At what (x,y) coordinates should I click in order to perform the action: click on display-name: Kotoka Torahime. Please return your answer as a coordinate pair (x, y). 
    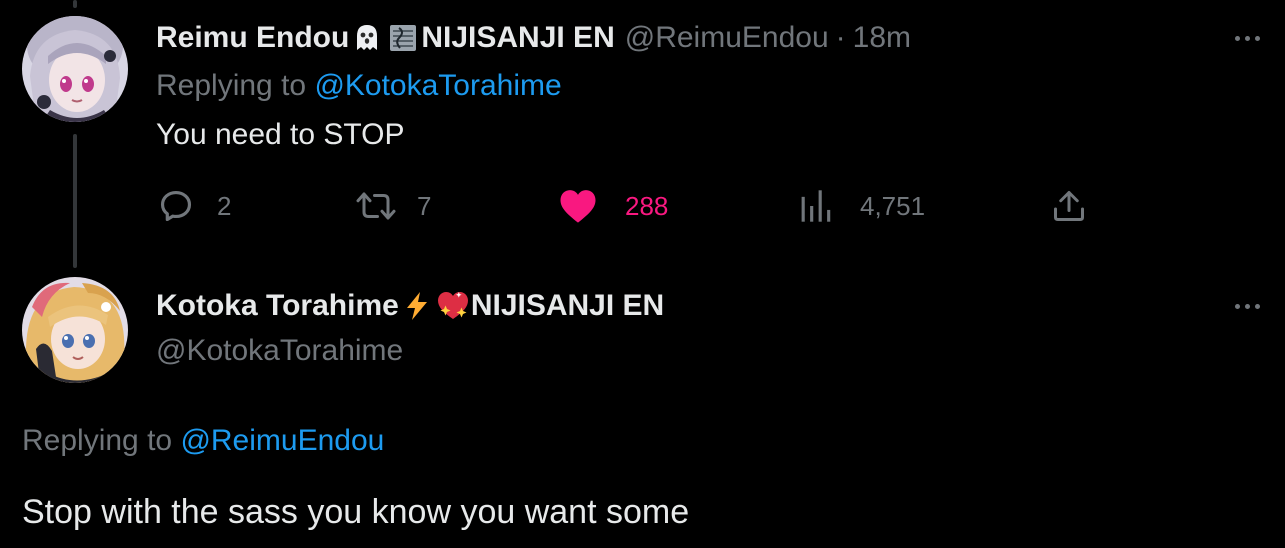
    Looking at the image, I should click on (277, 306).